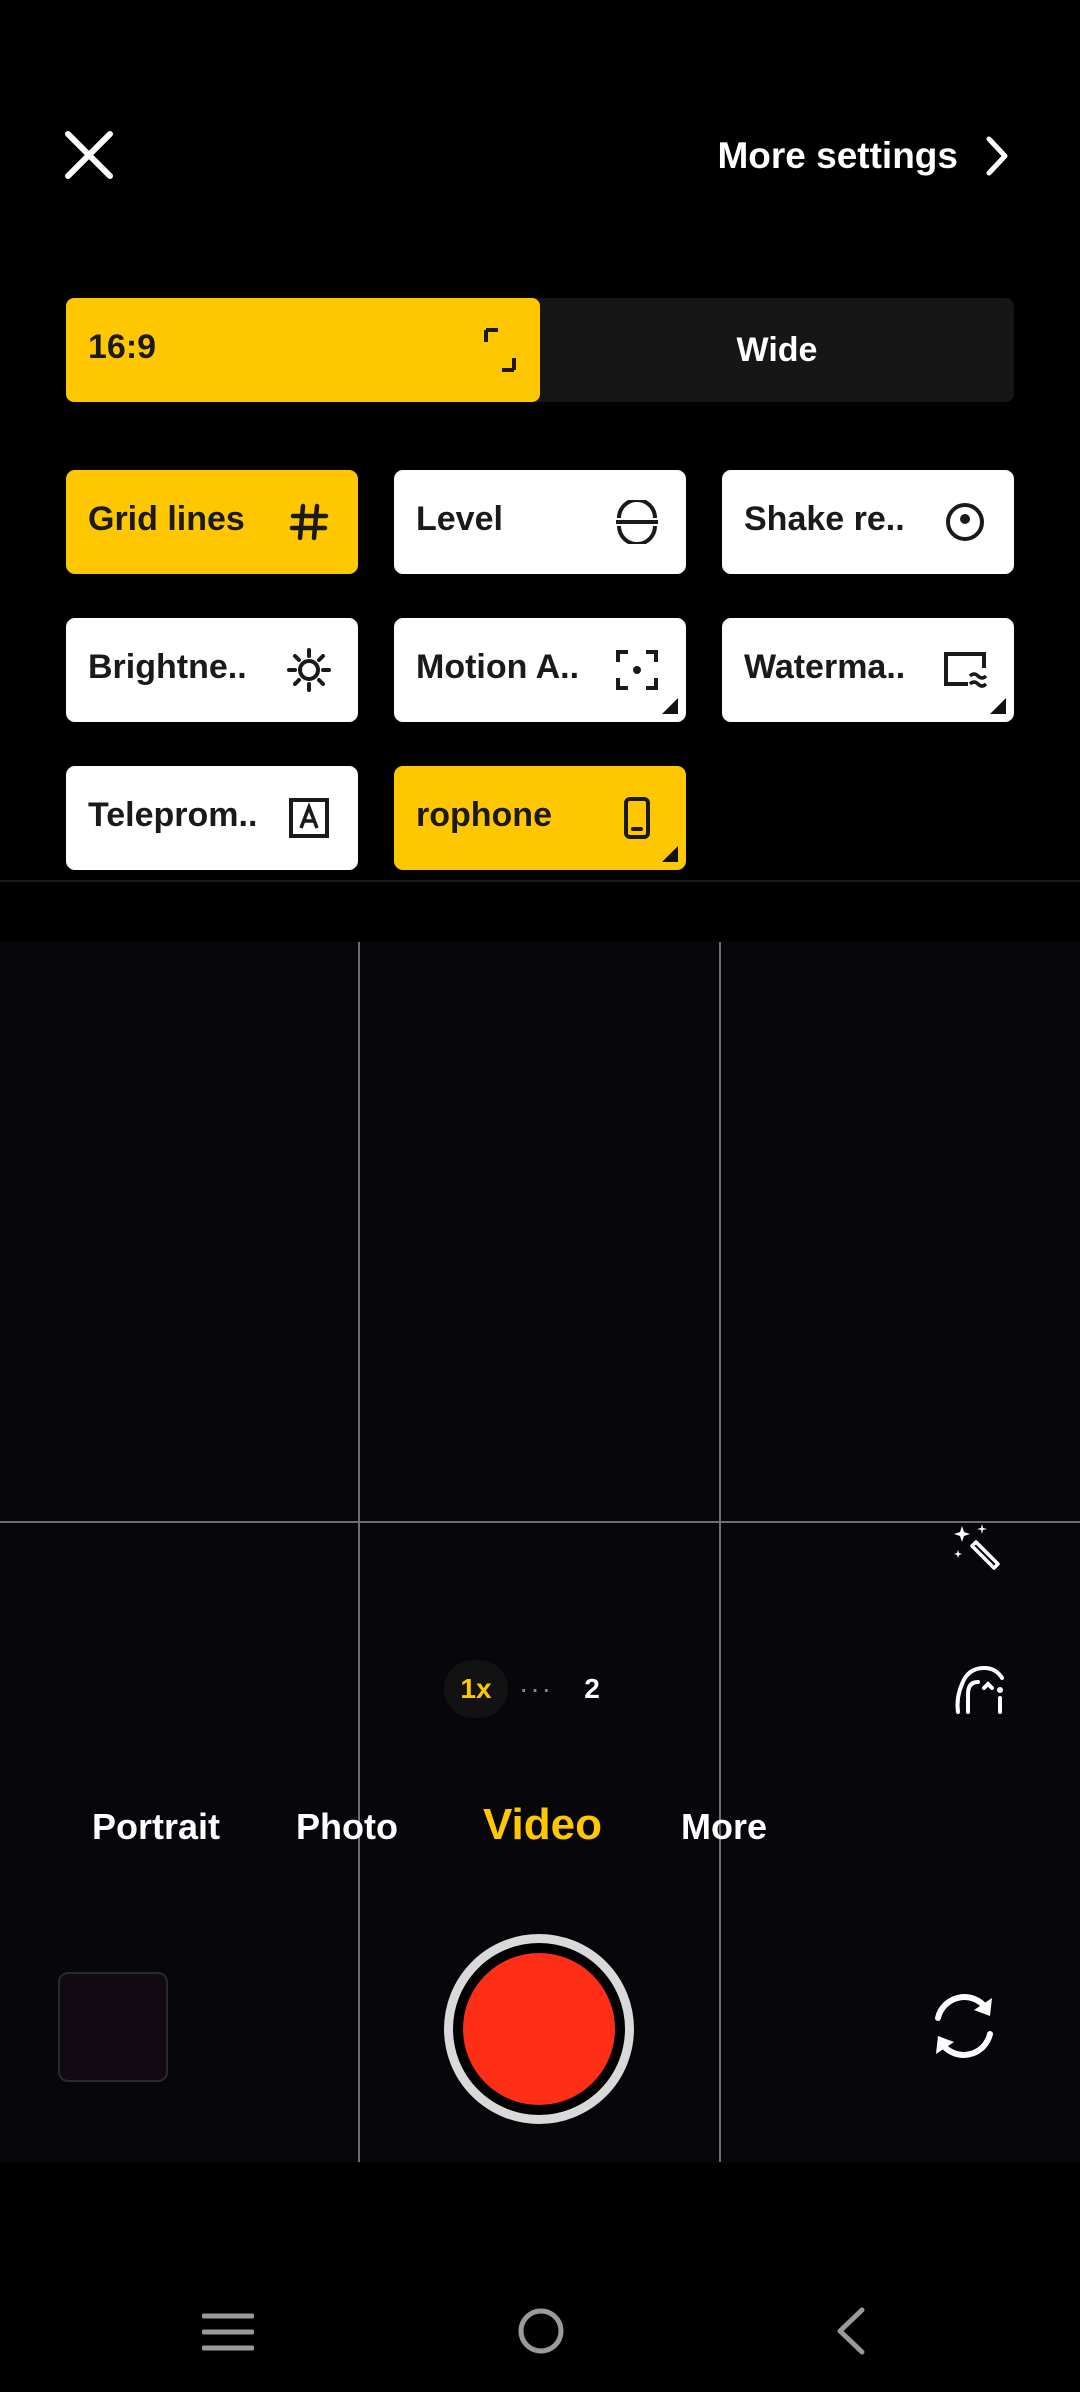 The width and height of the screenshot is (1080, 2392). I want to click on close-icon, so click(89, 155).